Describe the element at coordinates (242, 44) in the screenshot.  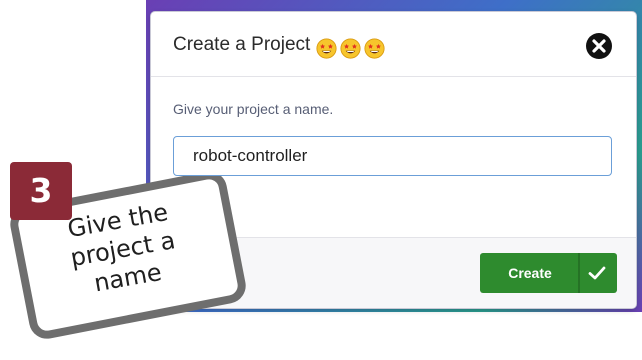
I see `dialog-title: Create a Project` at that location.